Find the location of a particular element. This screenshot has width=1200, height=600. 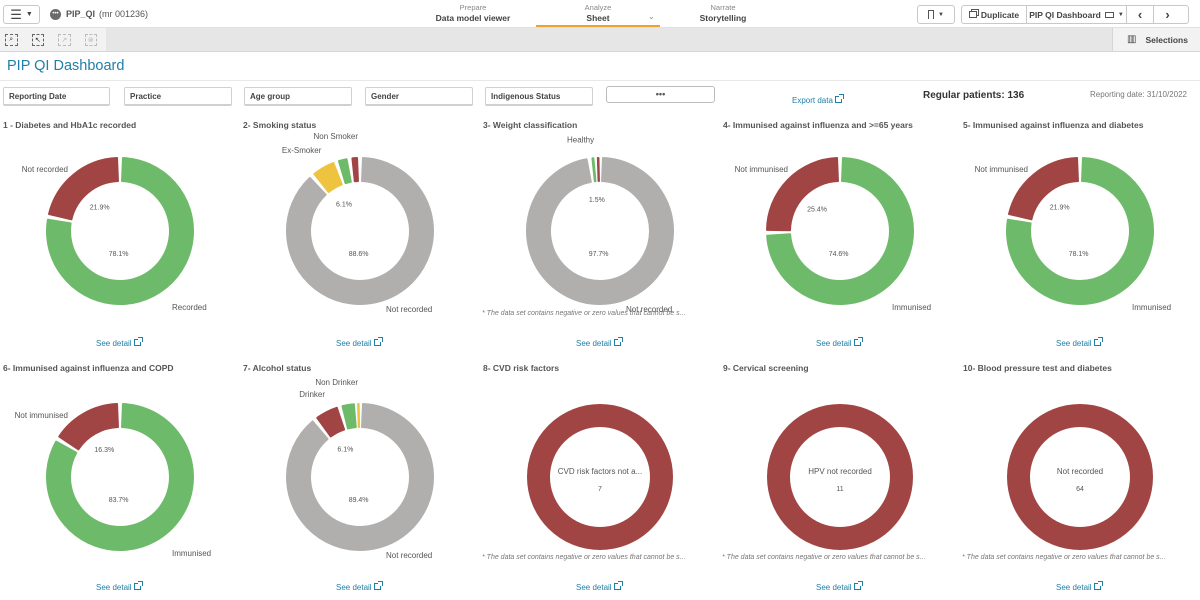

slice-percent-label: 6.1% is located at coordinates (345, 450).